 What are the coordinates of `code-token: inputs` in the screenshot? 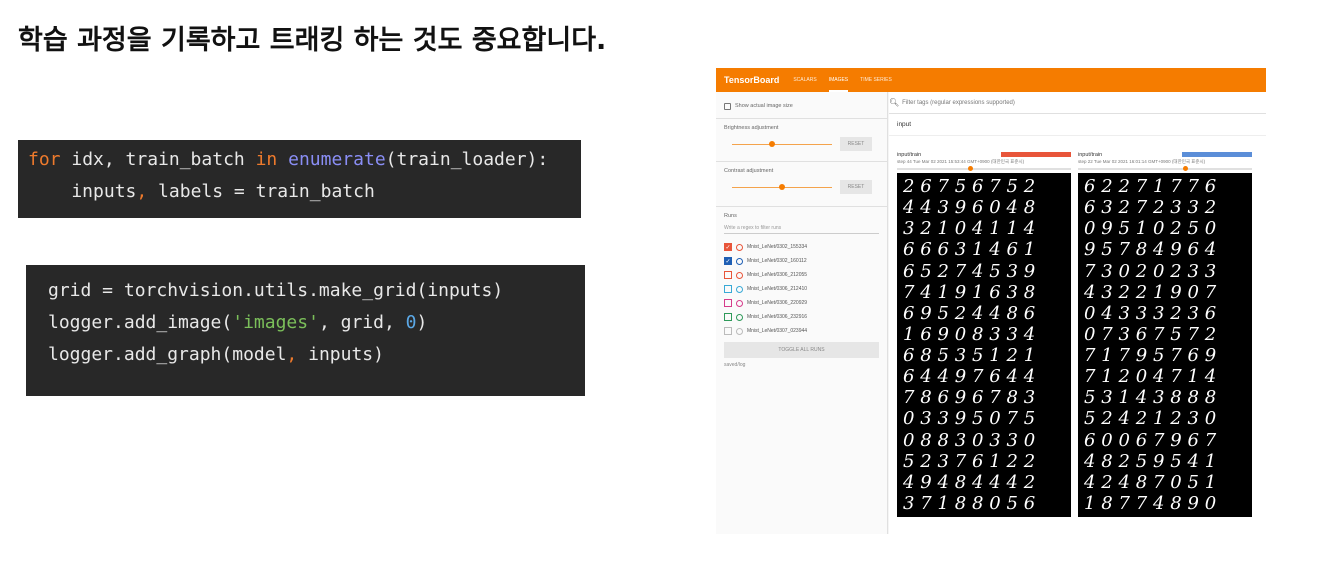 It's located at (82, 191).